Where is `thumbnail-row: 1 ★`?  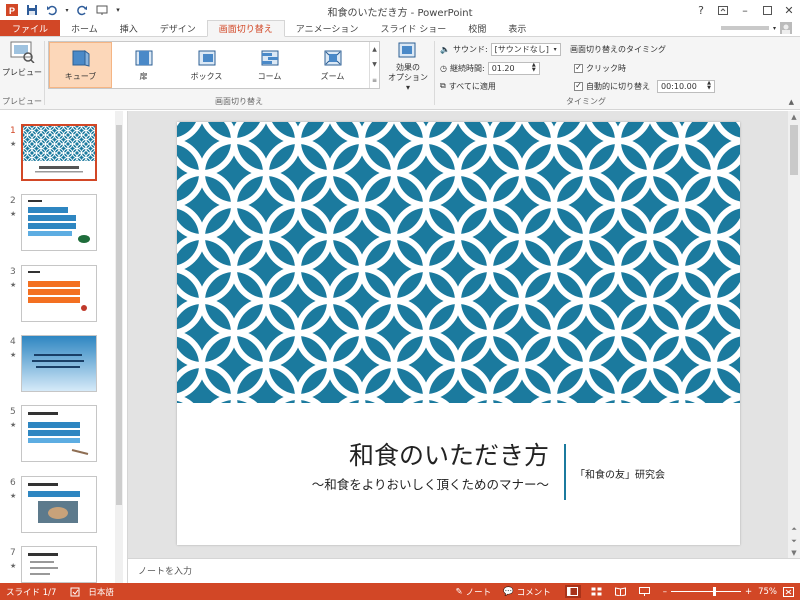
thumbnail-row: 1 ★ is located at coordinates (64, 155).